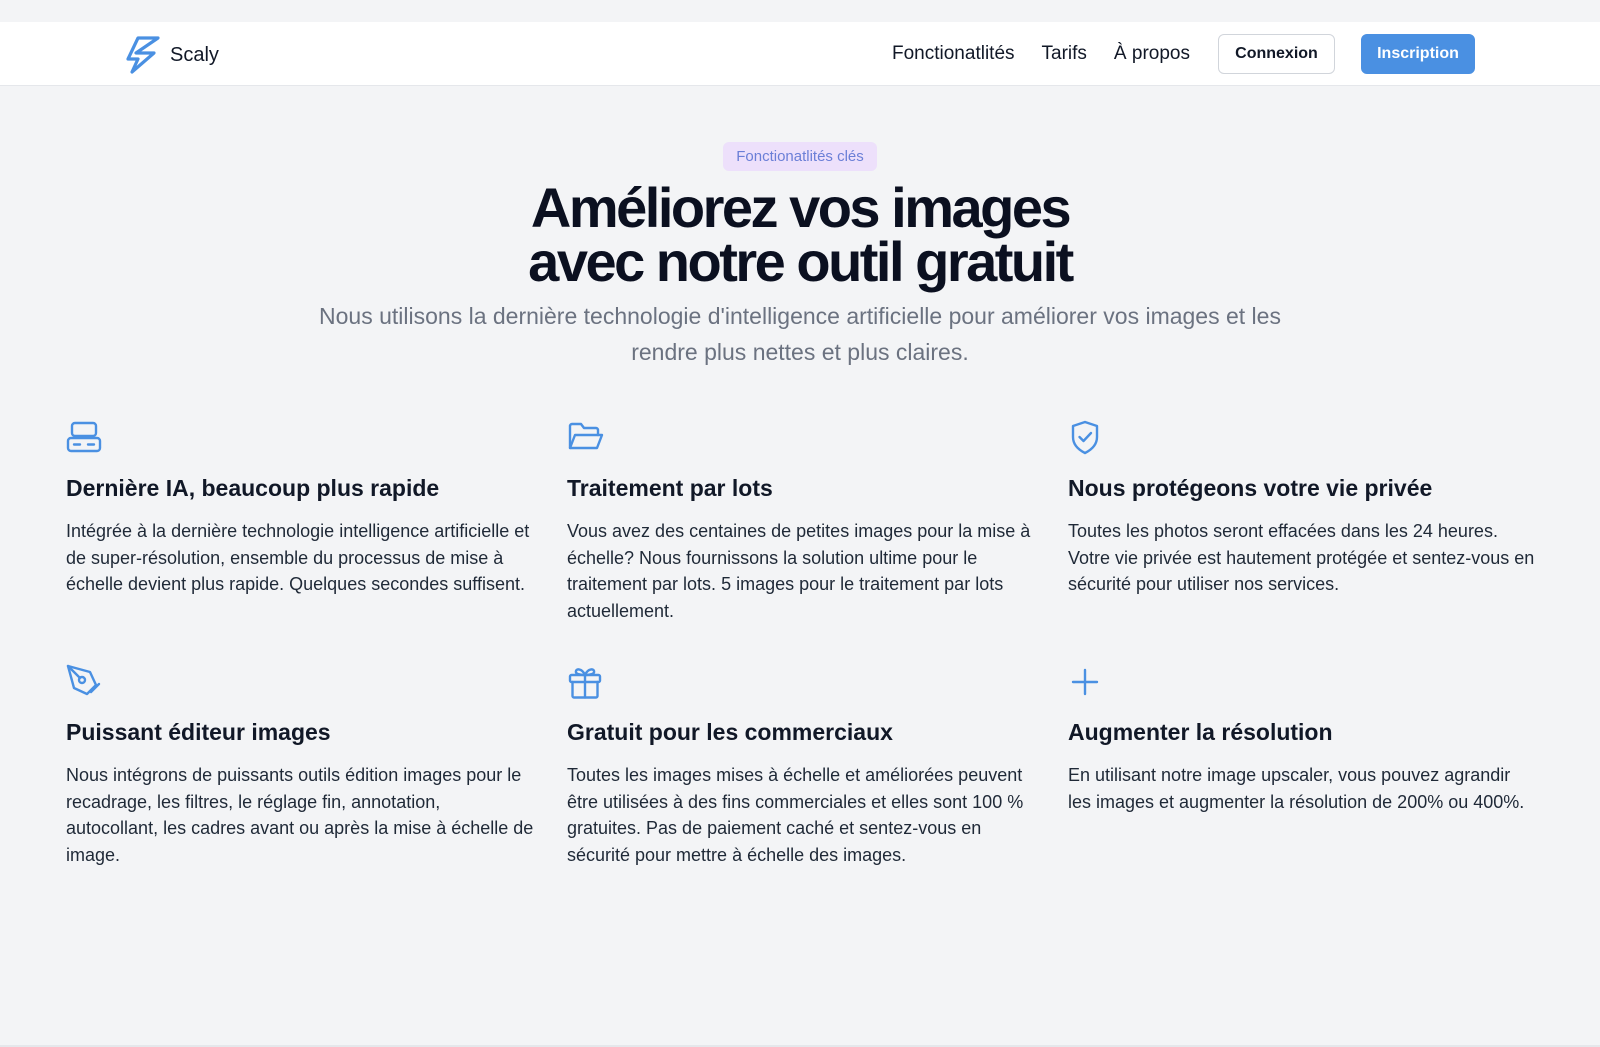  I want to click on main-nav: Fonctionatlités Tarifs À propos, so click(1054, 54).